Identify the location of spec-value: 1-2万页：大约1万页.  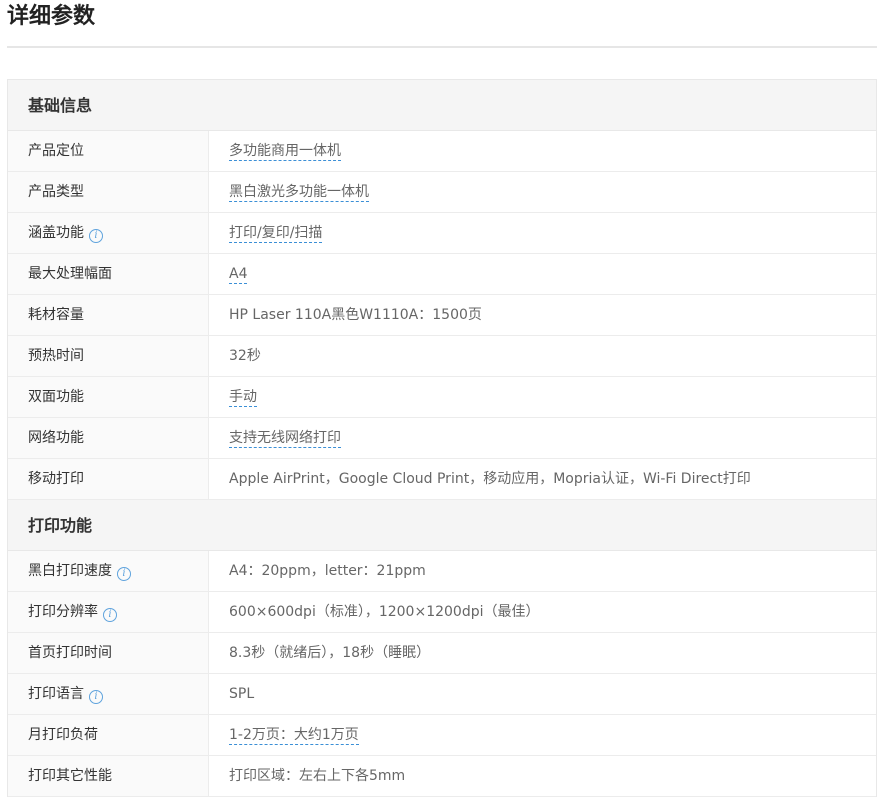
(542, 735).